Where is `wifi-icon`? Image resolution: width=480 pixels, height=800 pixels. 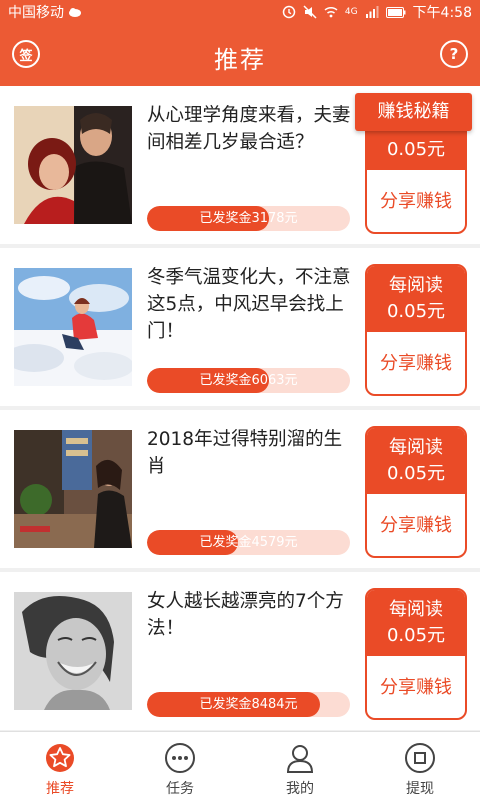 wifi-icon is located at coordinates (331, 12).